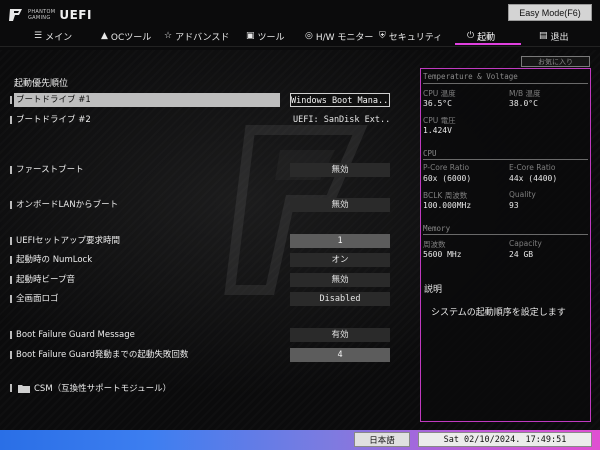  Describe the element at coordinates (45, 280) in the screenshot. I see `setting-label: 起動時ビープ音` at that location.